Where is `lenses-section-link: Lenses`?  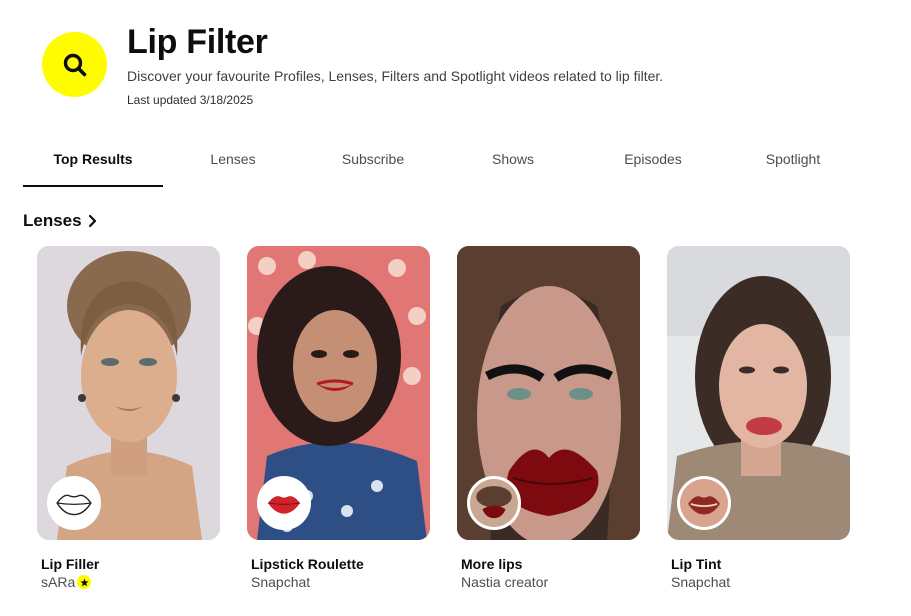
lenses-section-link: Lenses is located at coordinates (60, 221).